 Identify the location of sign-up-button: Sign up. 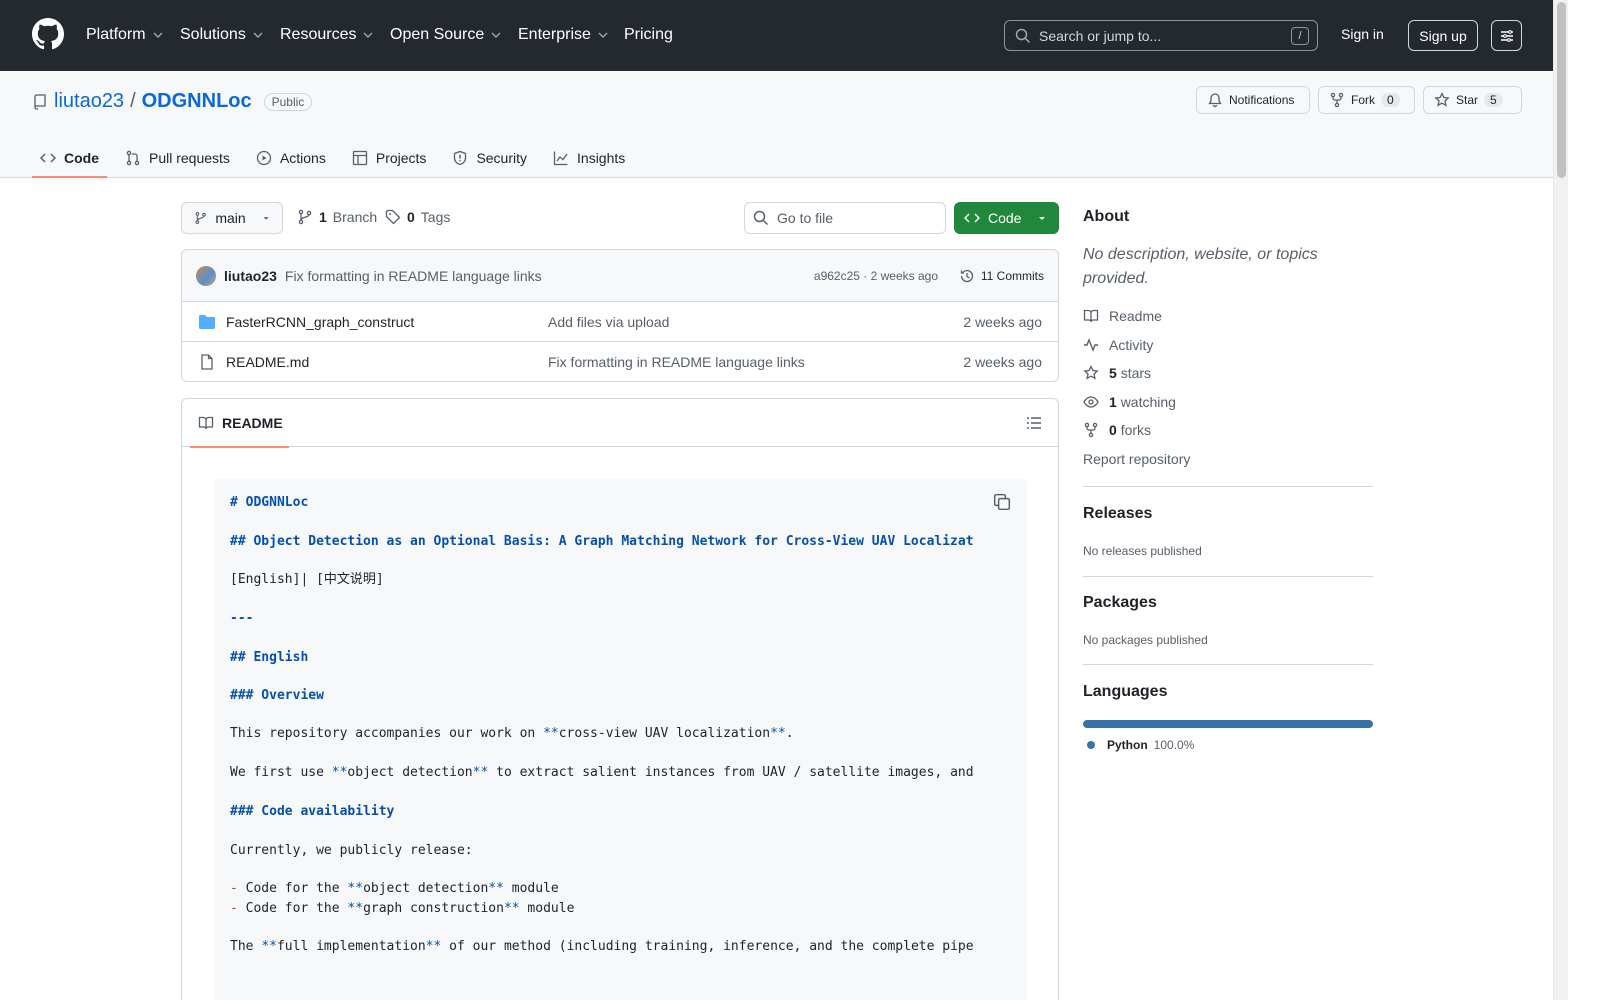
(1443, 35).